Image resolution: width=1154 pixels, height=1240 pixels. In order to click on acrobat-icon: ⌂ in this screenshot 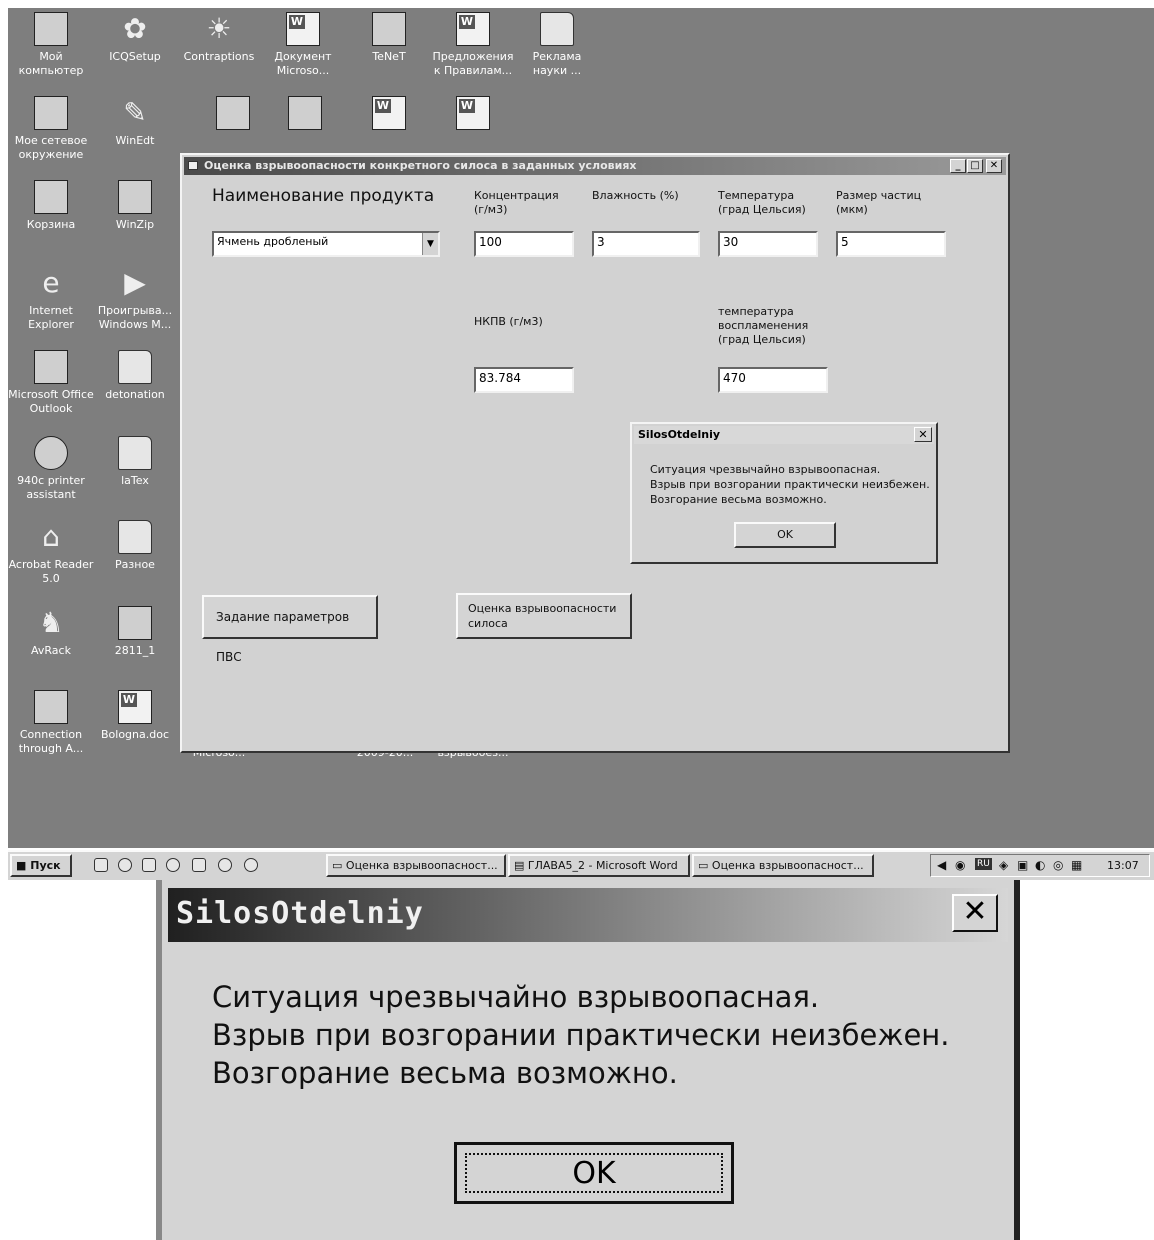, I will do `click(51, 536)`.